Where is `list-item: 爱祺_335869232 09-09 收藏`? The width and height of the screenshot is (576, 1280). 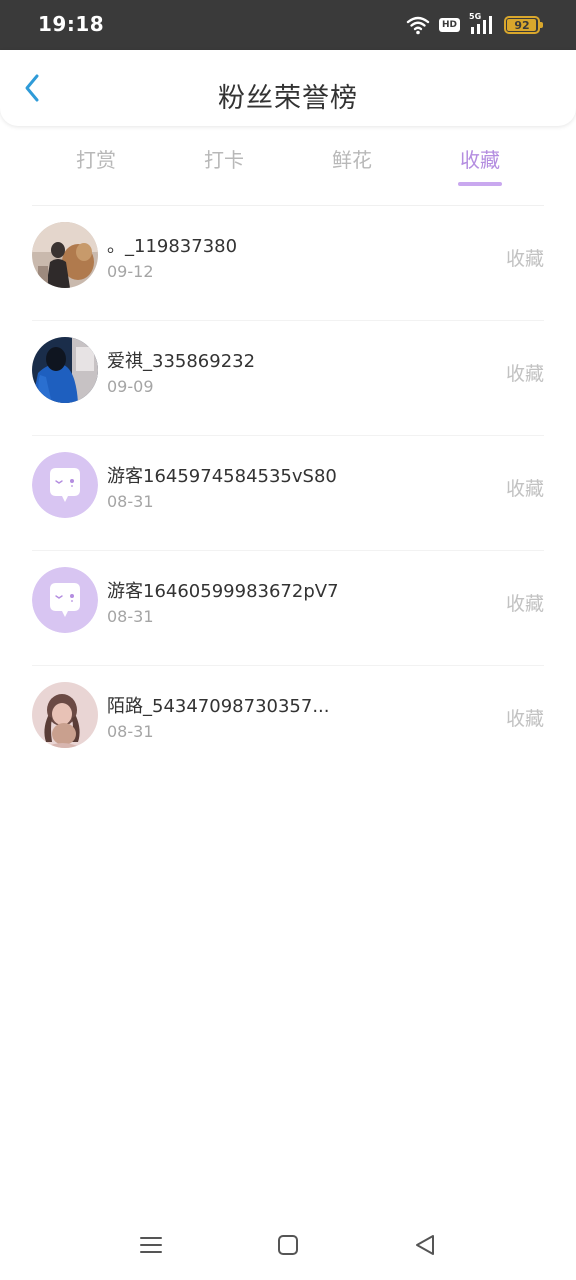
list-item: 爱祺_335869232 09-09 收藏 is located at coordinates (288, 378).